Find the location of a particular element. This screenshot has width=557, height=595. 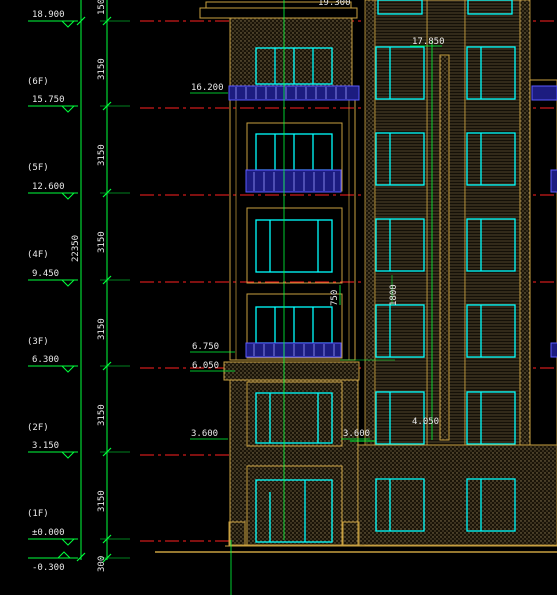

level-marker-5: (2F) 3.150 is located at coordinates (52, 441).